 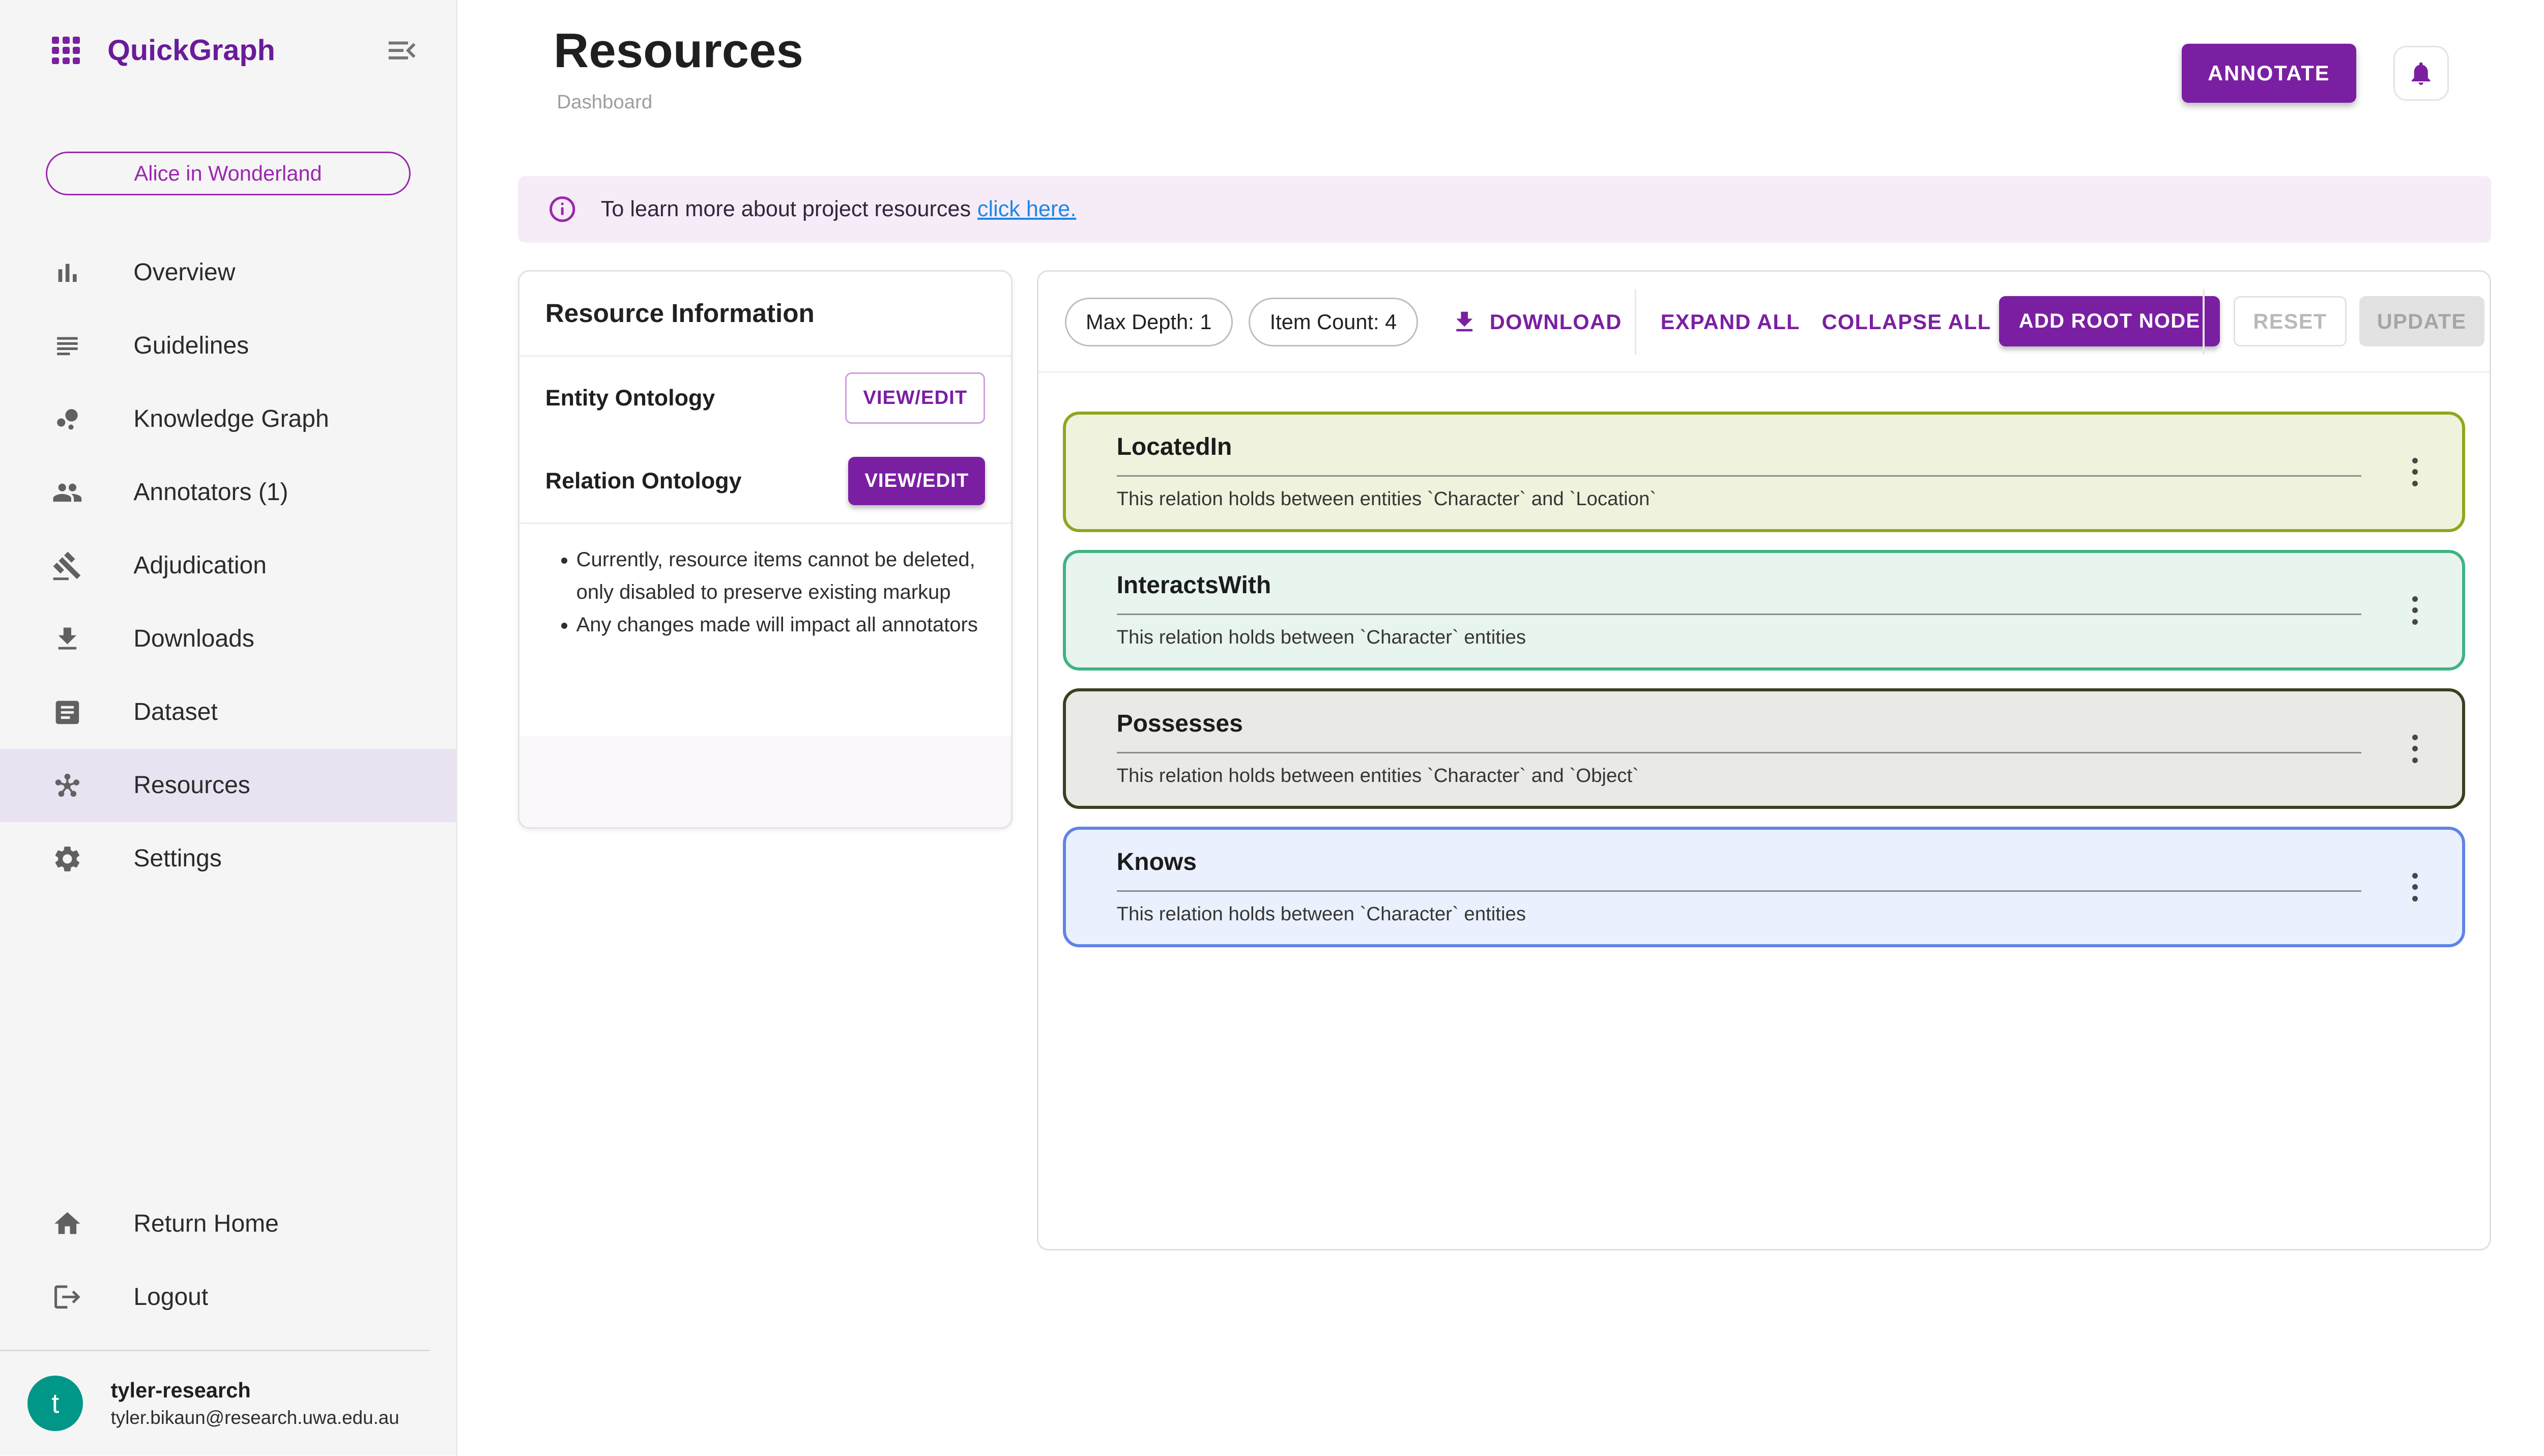 I want to click on notifications-button, so click(x=2421, y=73).